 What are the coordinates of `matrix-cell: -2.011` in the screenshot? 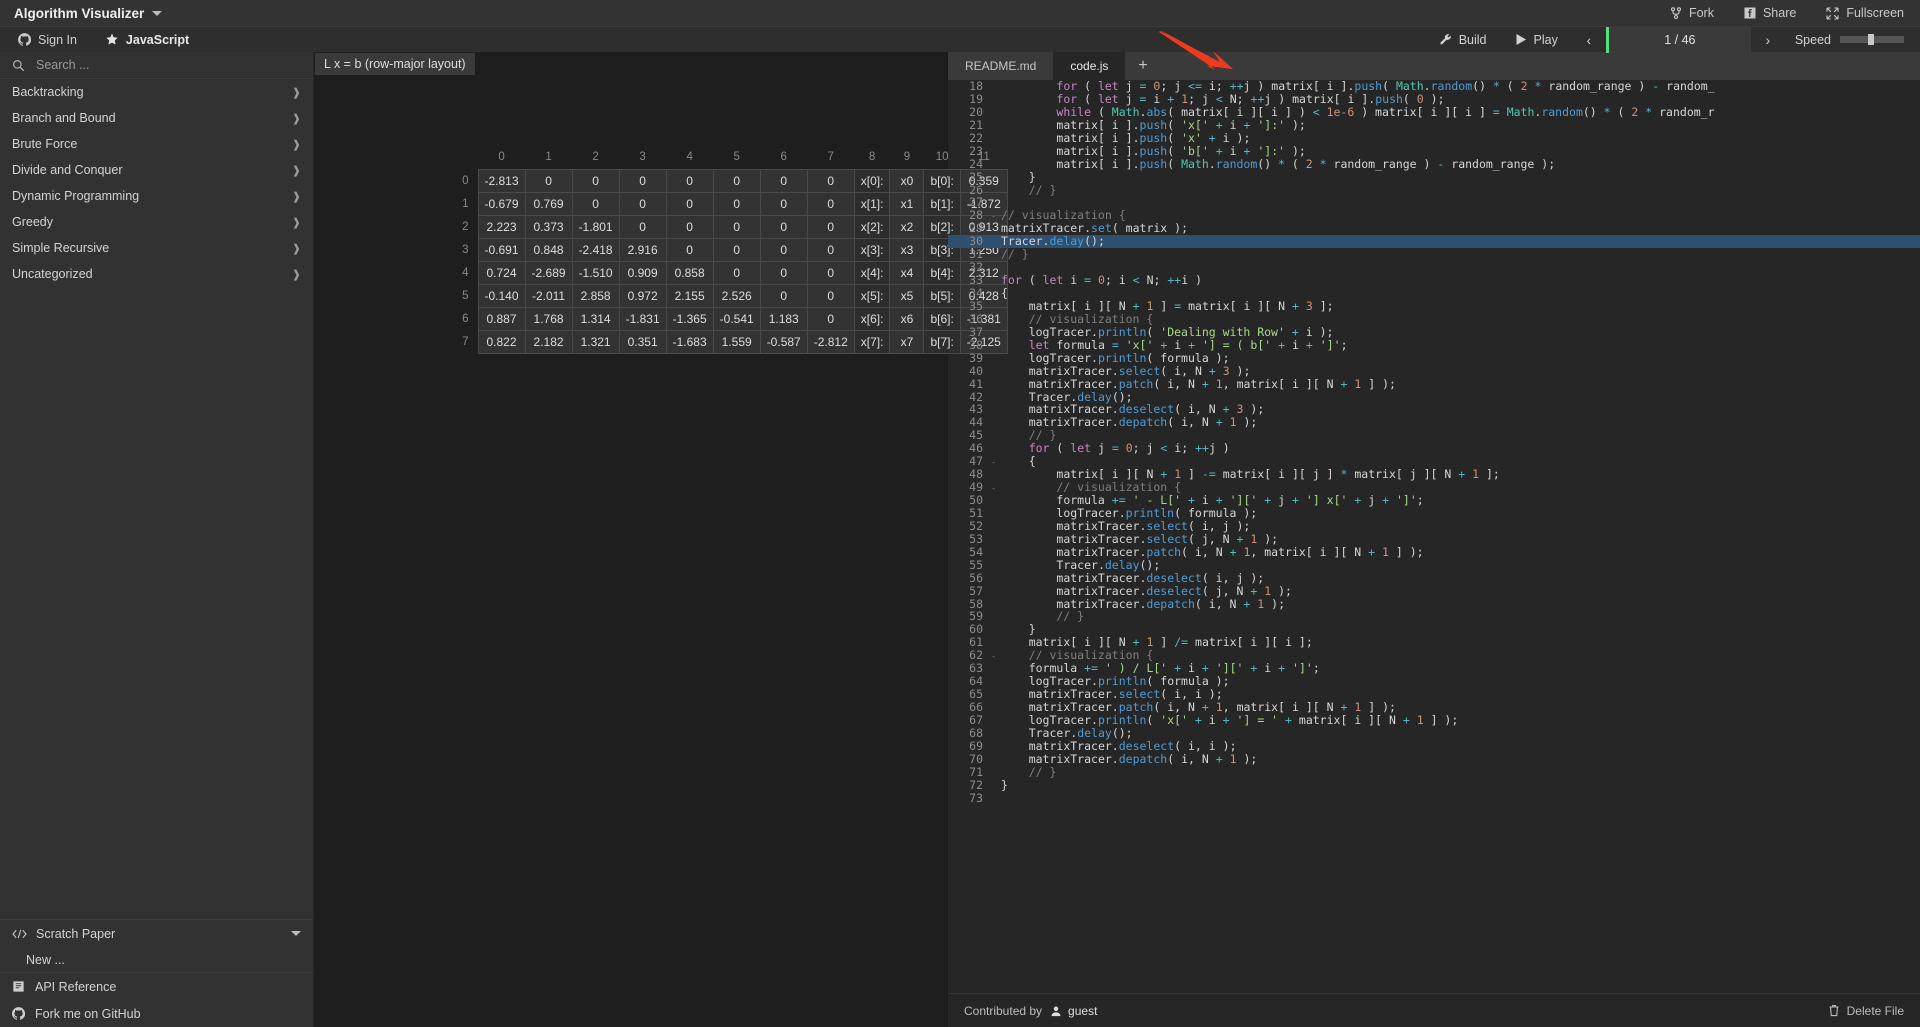 It's located at (548, 295).